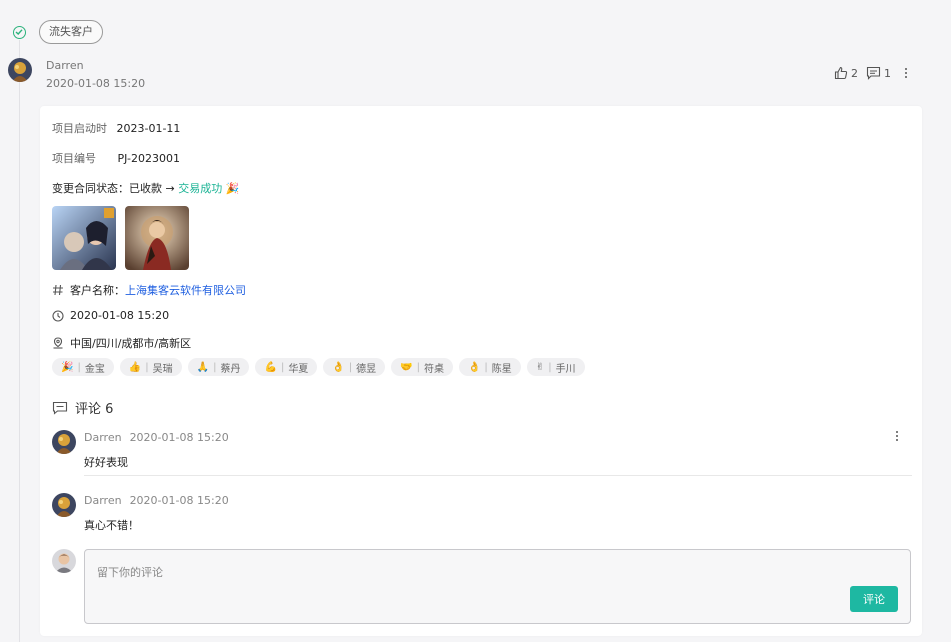 The image size is (951, 642). I want to click on comment-button: 1, so click(878, 73).